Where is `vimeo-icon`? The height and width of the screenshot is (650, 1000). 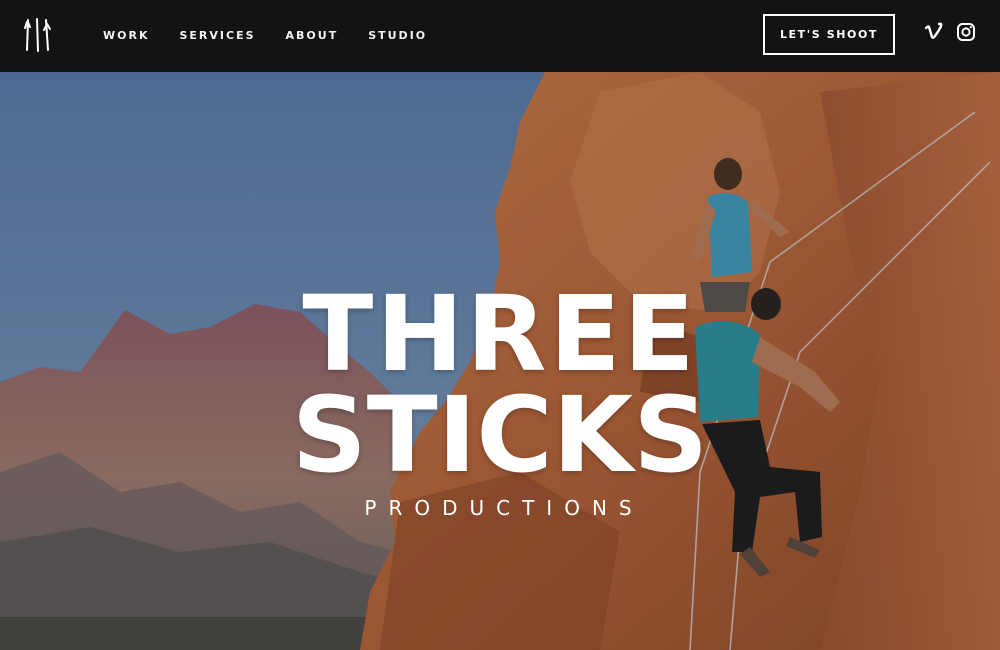 vimeo-icon is located at coordinates (934, 32).